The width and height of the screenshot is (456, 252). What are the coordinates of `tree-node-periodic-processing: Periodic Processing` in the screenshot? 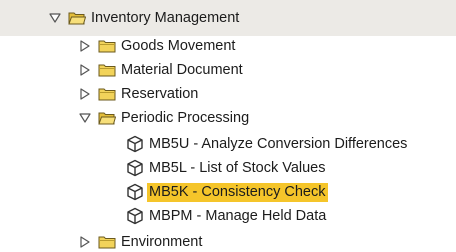 It's located at (163, 118).